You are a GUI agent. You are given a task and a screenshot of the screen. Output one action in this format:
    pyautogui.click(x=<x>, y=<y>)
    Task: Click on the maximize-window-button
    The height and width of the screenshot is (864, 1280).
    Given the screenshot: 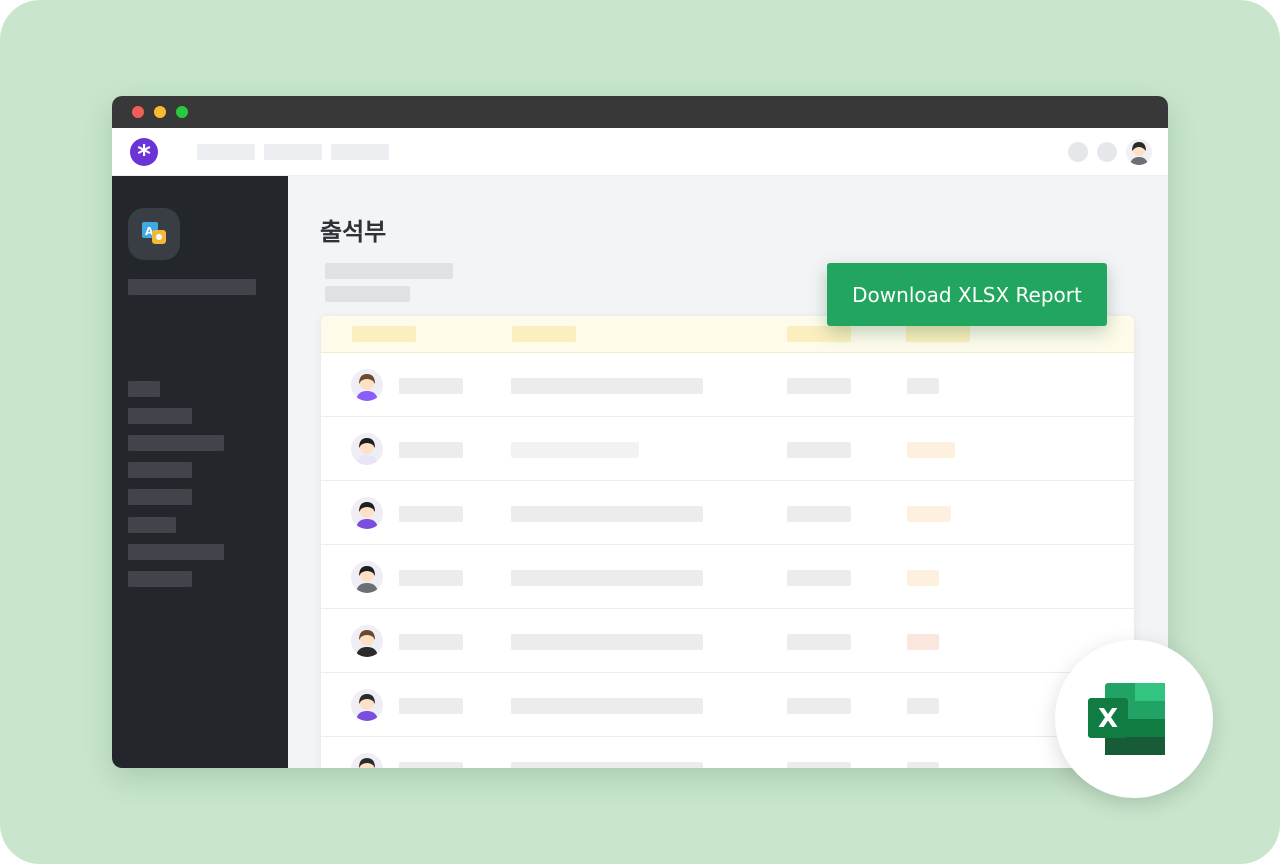 What is the action you would take?
    pyautogui.click(x=182, y=112)
    